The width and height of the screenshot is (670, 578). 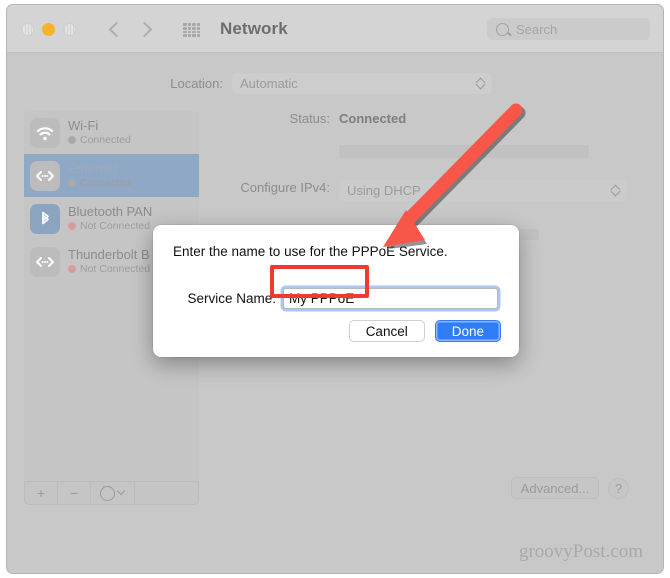 I want to click on status-value: Connected, so click(x=373, y=118).